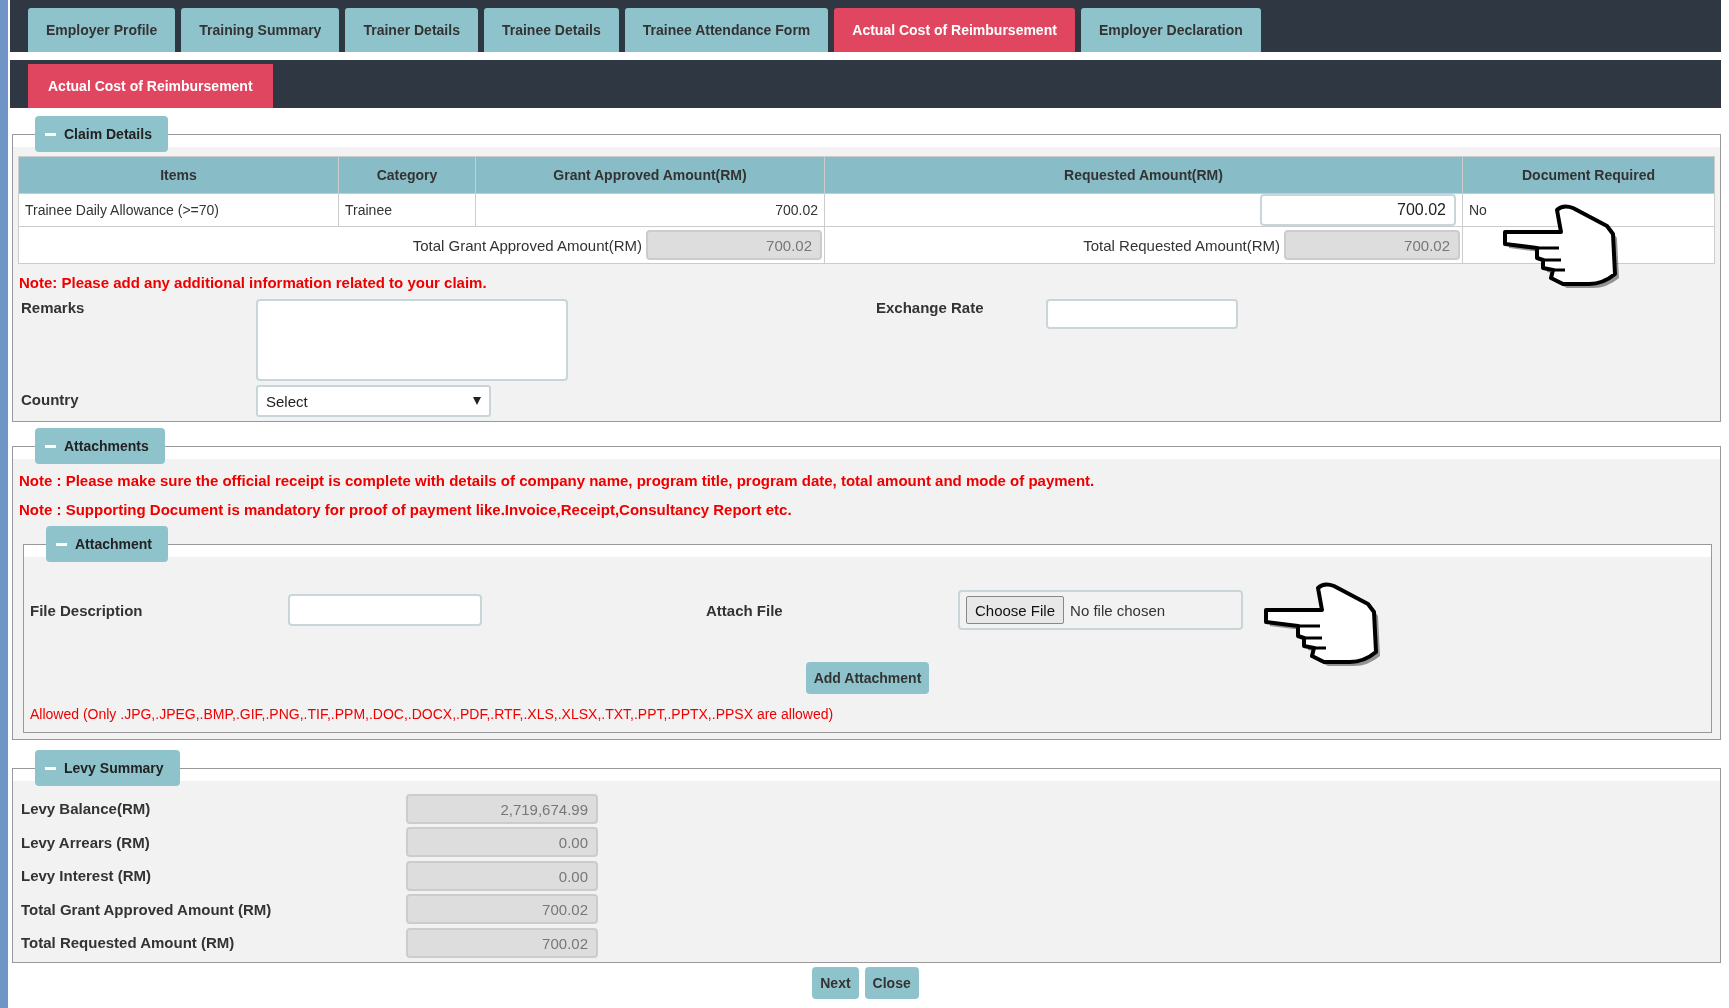 The height and width of the screenshot is (1008, 1729). I want to click on tab: Actual Cost of Reimbursement, so click(954, 30).